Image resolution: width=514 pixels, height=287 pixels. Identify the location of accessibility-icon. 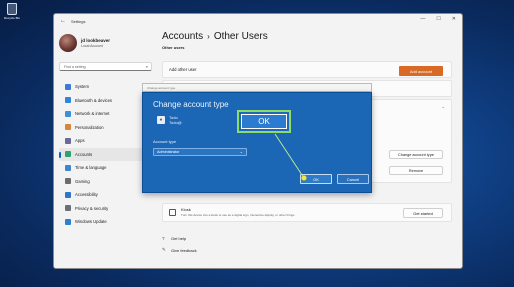
(68, 194).